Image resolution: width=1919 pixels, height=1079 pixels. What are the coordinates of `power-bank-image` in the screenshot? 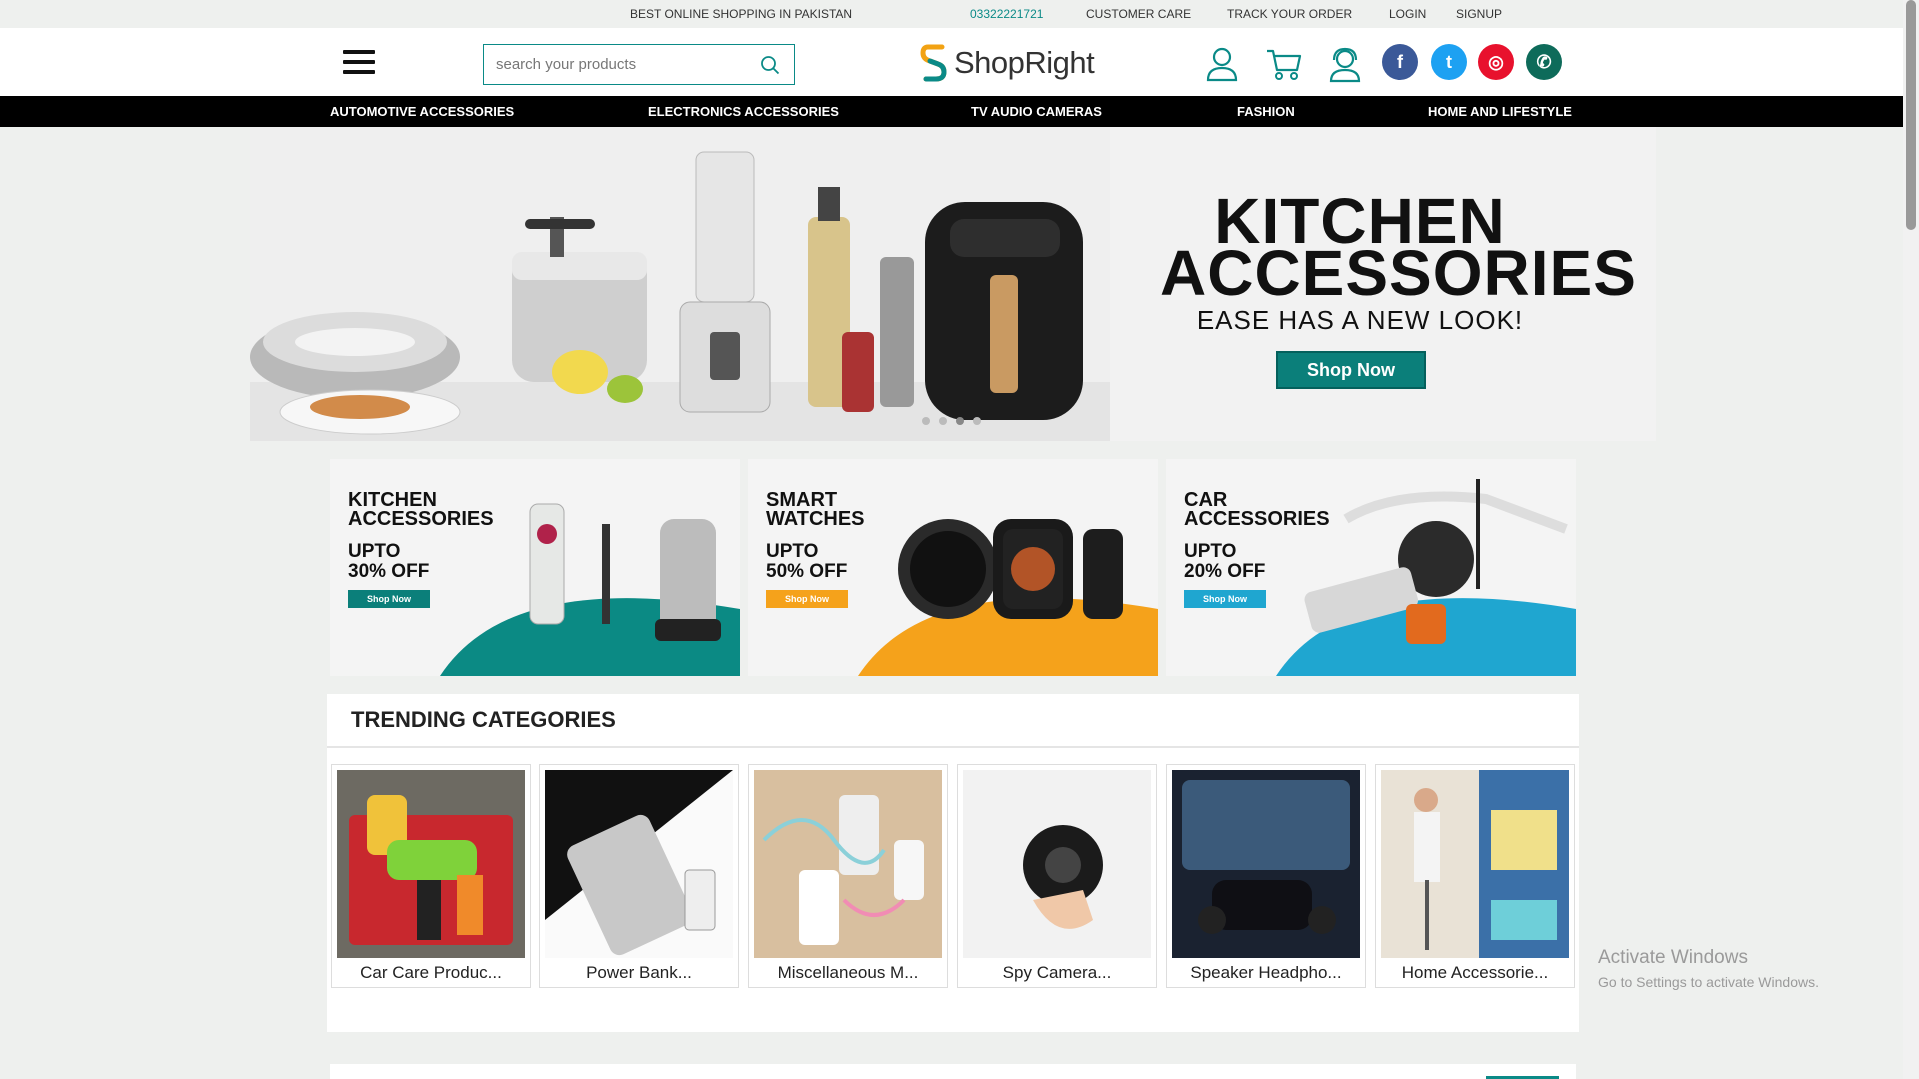 It's located at (639, 864).